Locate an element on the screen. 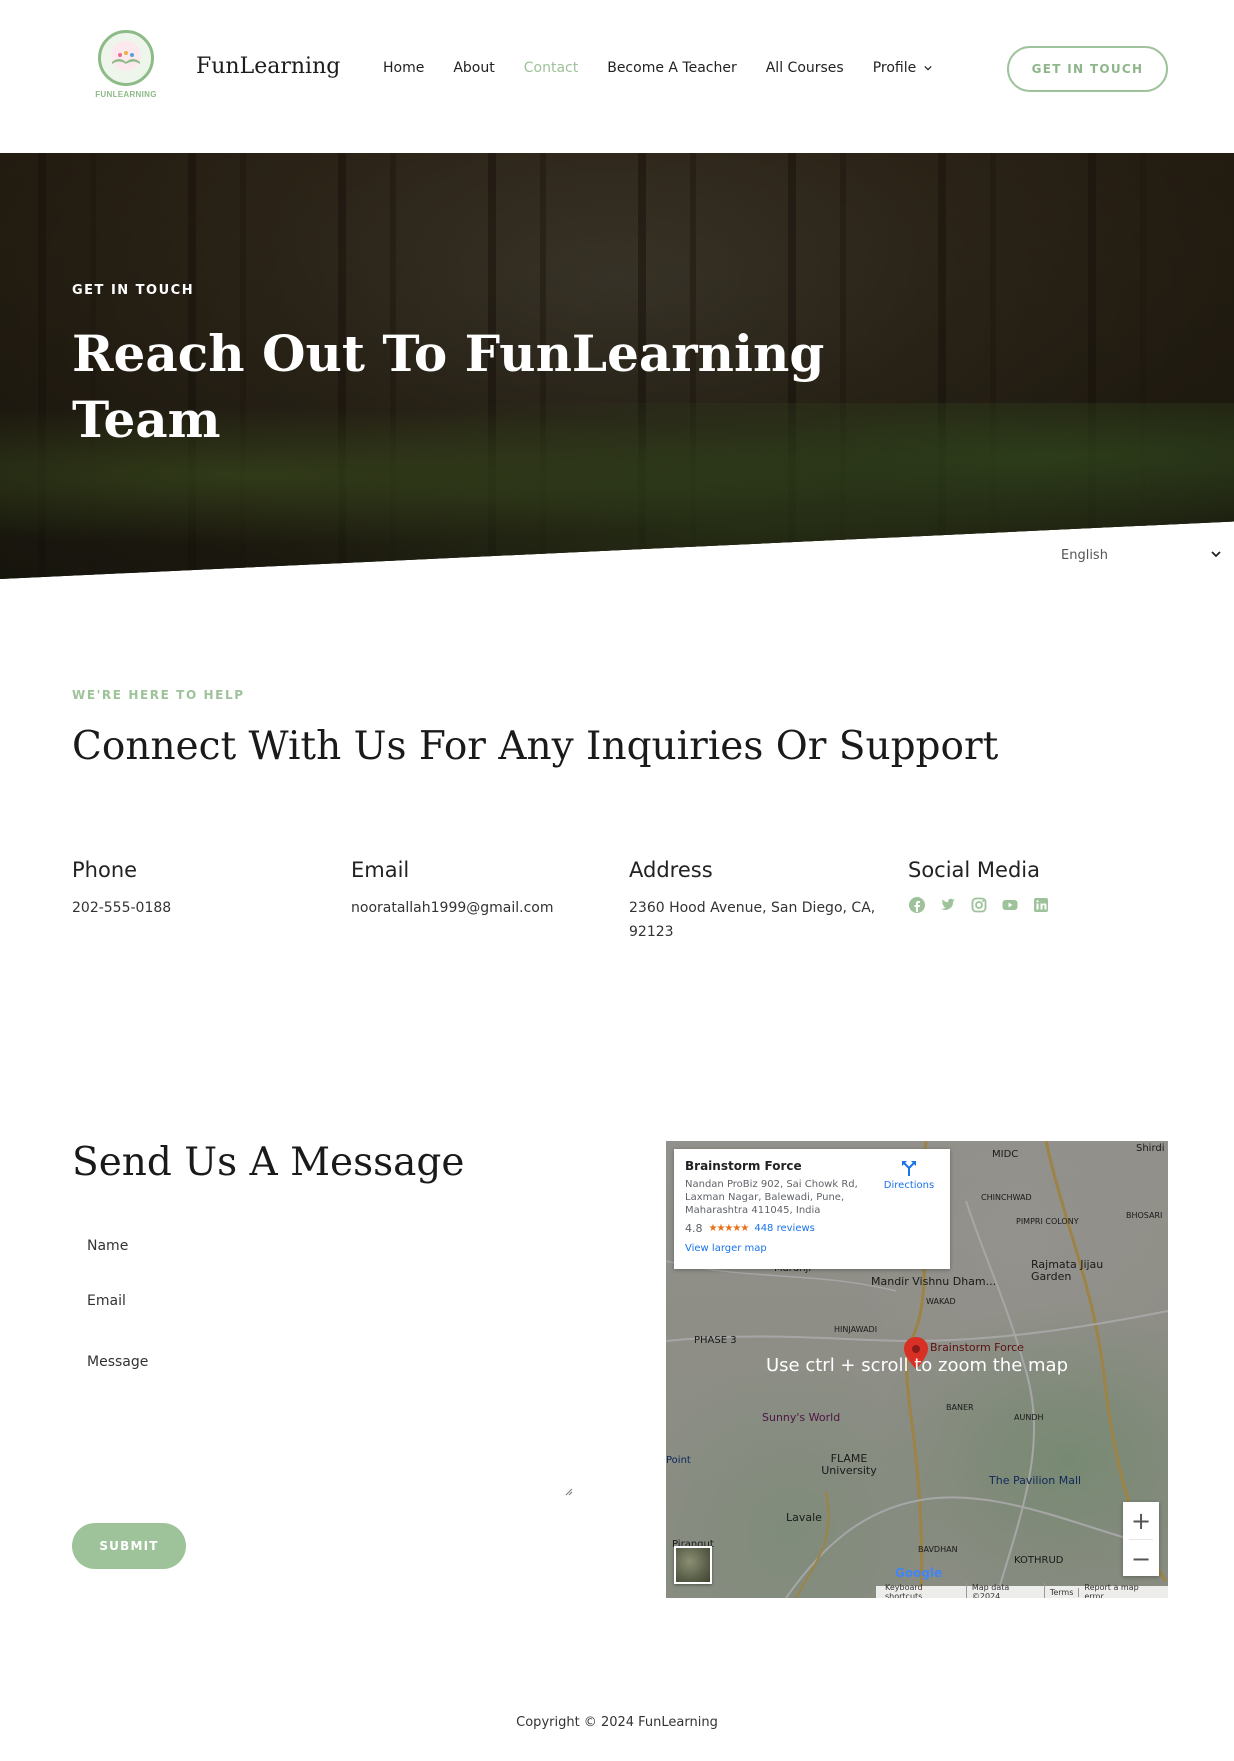 Image resolution: width=1234 pixels, height=1761 pixels. social-icons is located at coordinates (1033, 905).